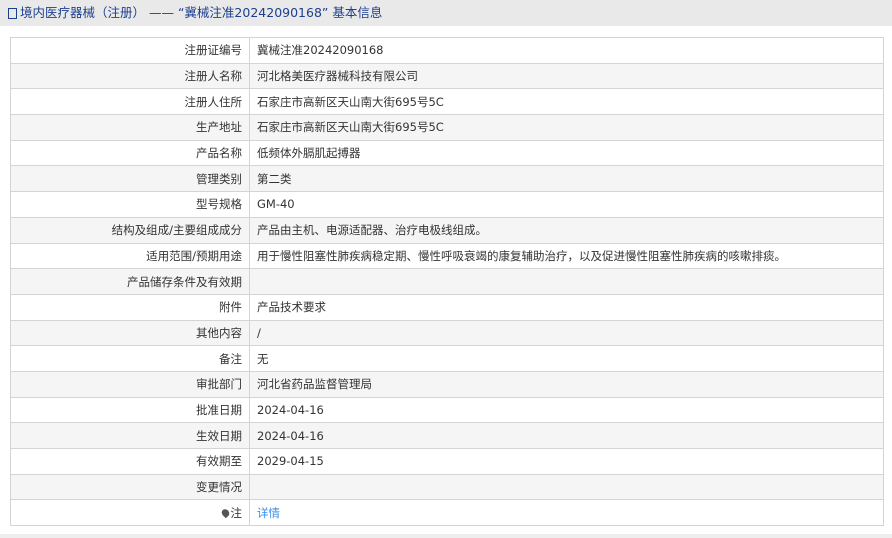 The width and height of the screenshot is (892, 538). I want to click on table-row: 结构及组成/主要组成成分 产品由主机、电源适配器、治疗电极线组成。, so click(447, 230).